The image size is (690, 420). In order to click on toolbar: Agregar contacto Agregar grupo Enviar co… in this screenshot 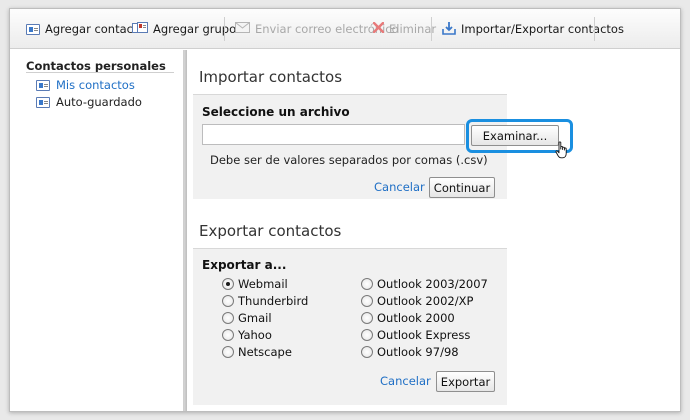, I will do `click(345, 29)`.